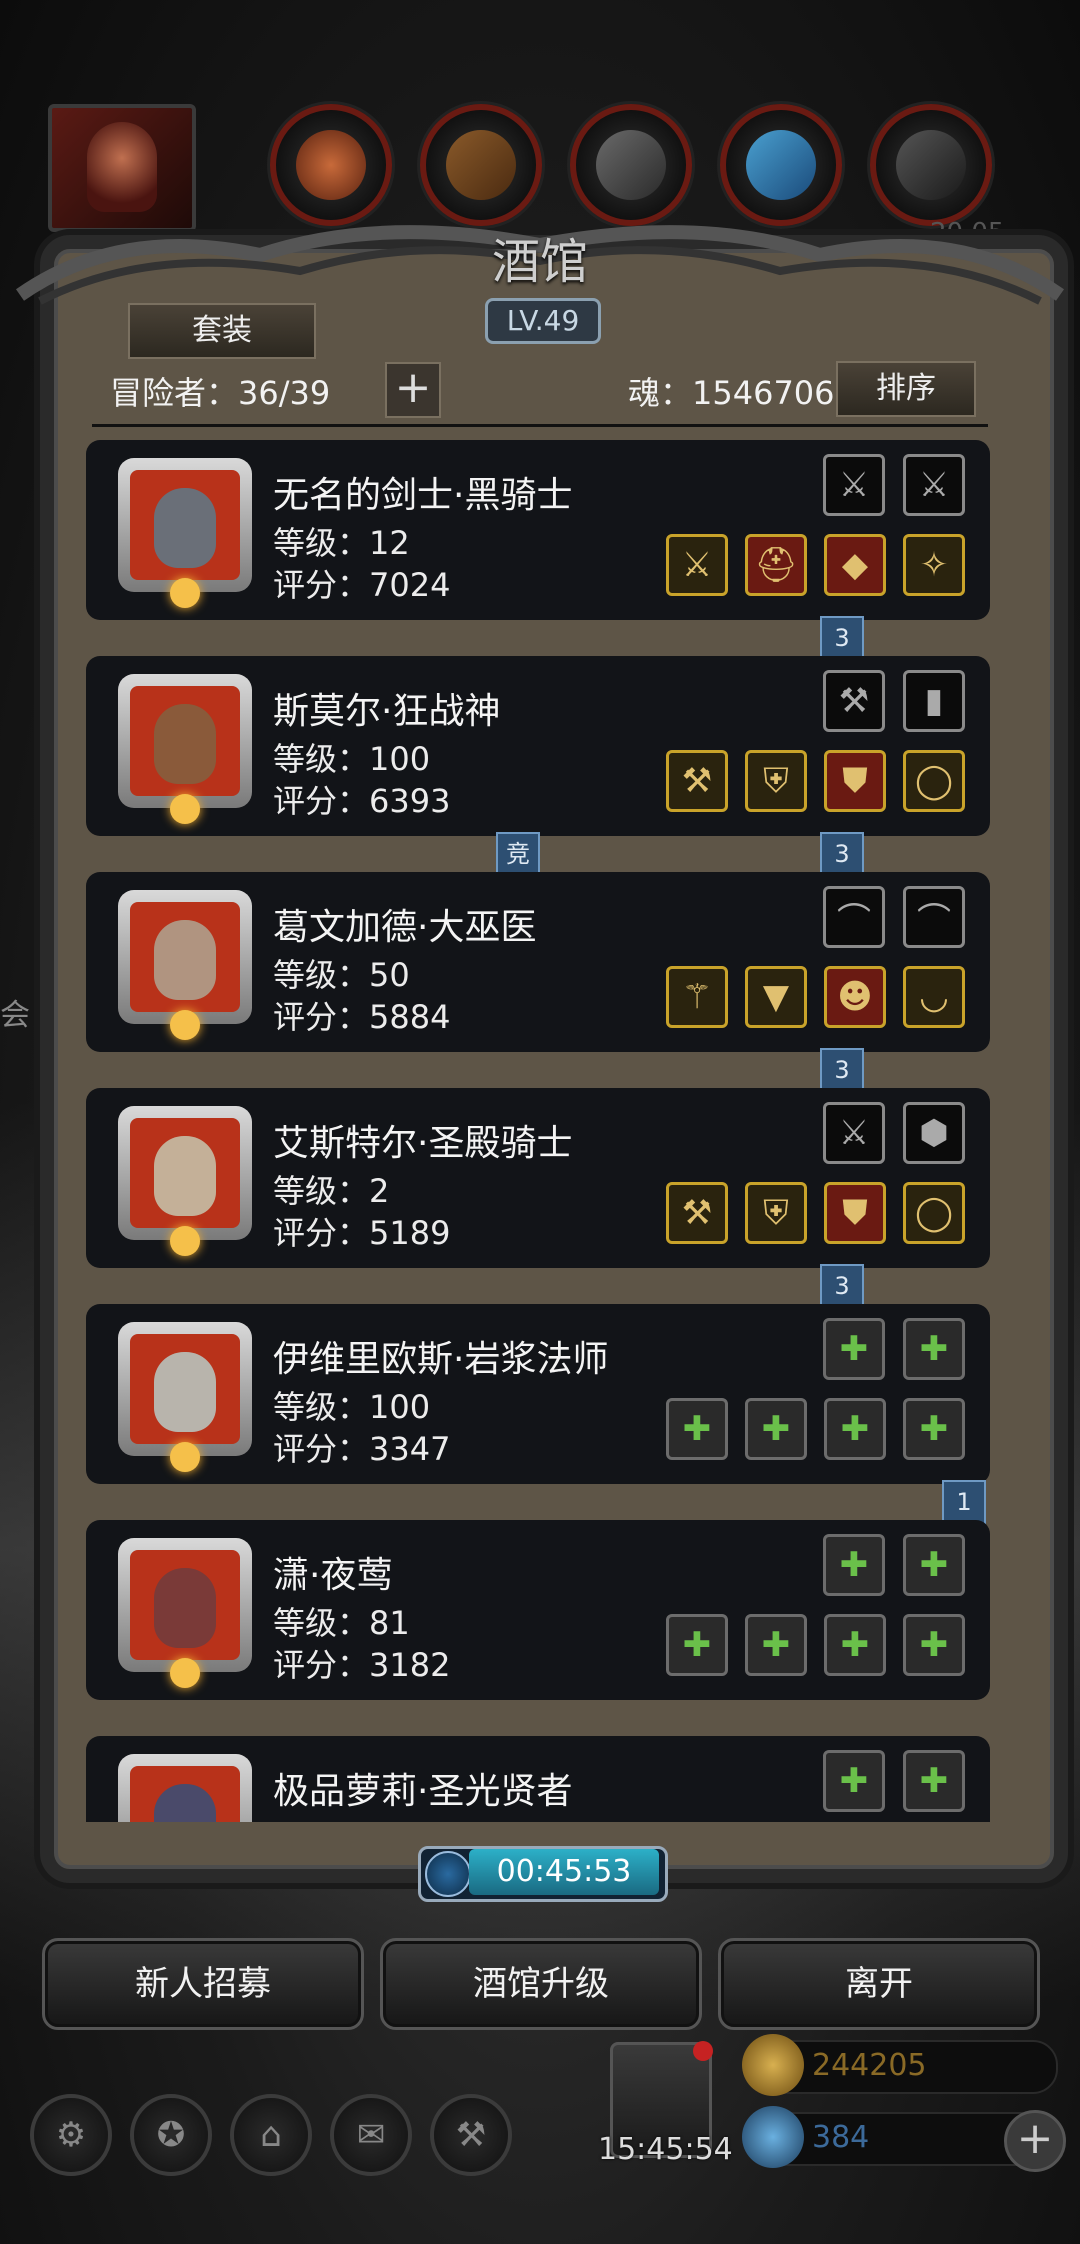  What do you see at coordinates (203, 1984) in the screenshot?
I see `recruit-button: 新人招募` at bounding box center [203, 1984].